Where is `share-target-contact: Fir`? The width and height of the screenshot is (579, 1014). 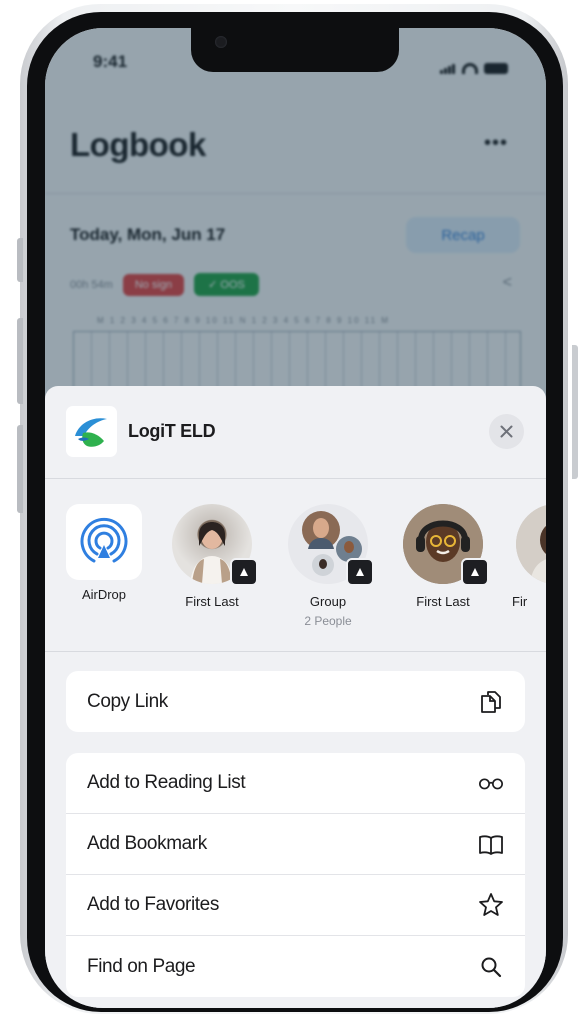
share-target-contact: Fir is located at coordinates (528, 556).